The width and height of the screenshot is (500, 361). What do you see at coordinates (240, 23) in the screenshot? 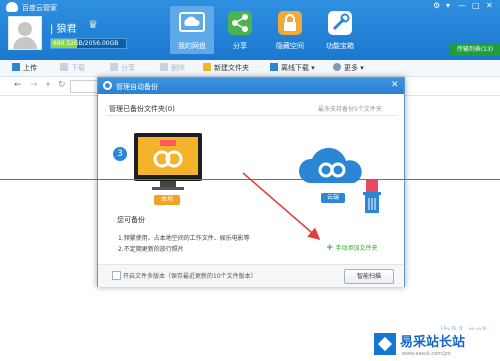
I see `share-icon` at bounding box center [240, 23].